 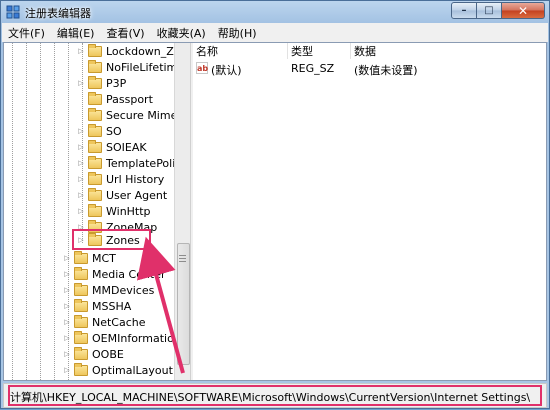 What do you see at coordinates (319, 51) in the screenshot?
I see `column-header-type: 类型` at bounding box center [319, 51].